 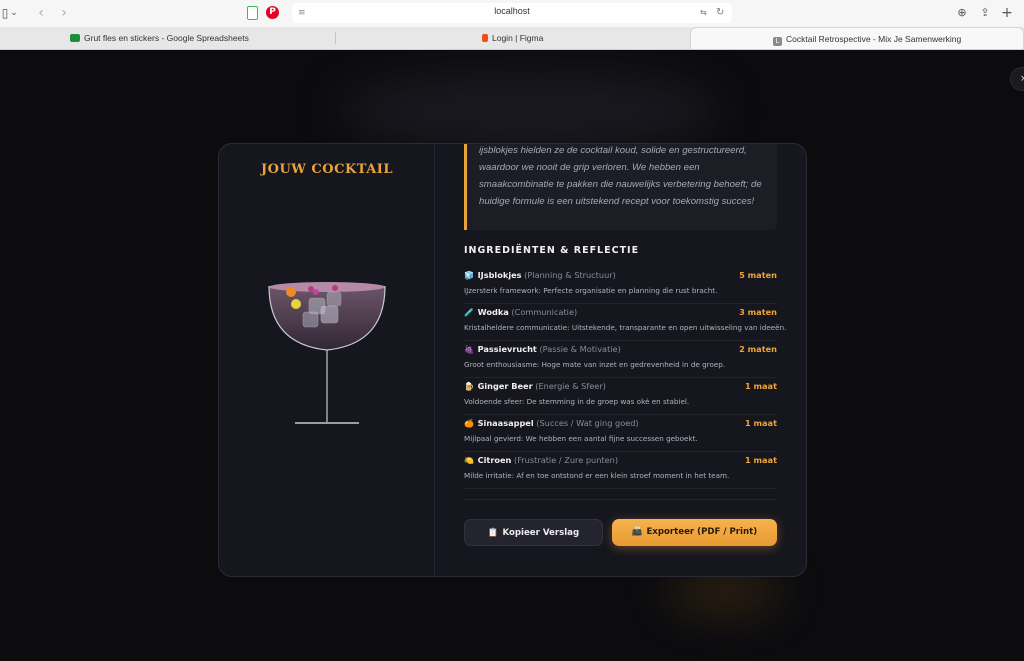 What do you see at coordinates (494, 460) in the screenshot?
I see `ingredient-name: Citroen` at bounding box center [494, 460].